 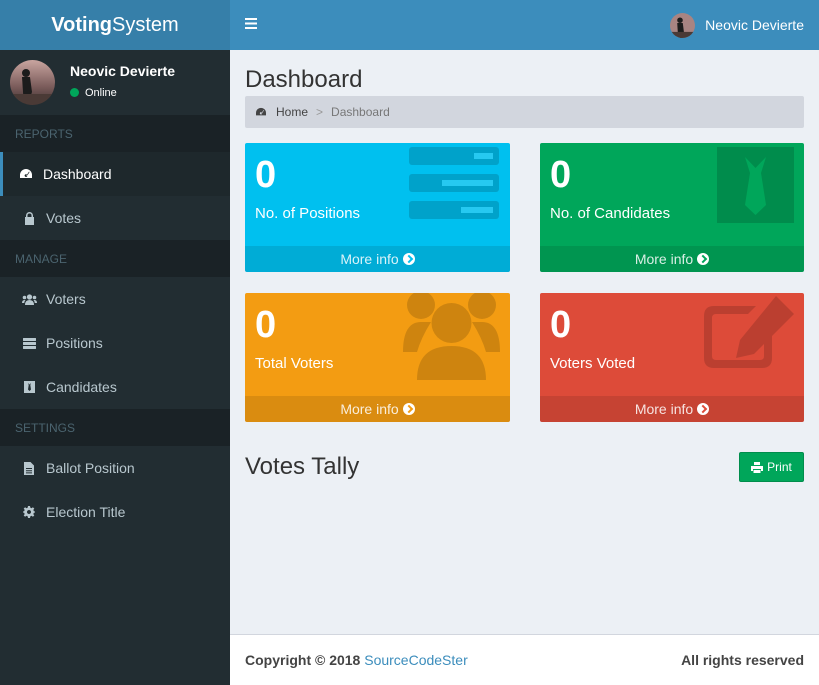 I want to click on sidebar-item-election-title: Election Title, so click(x=115, y=512).